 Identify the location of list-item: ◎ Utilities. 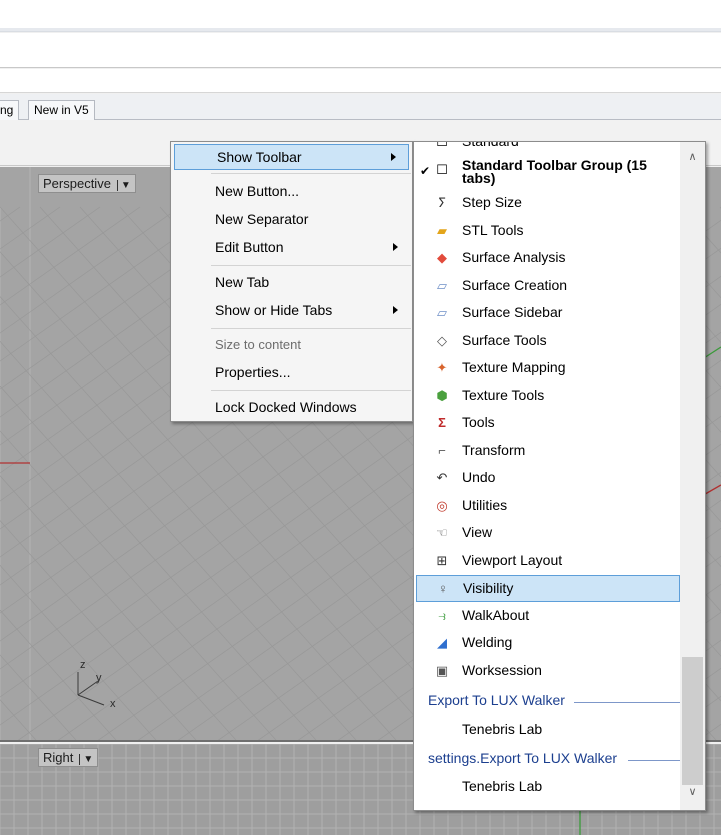
(548, 506).